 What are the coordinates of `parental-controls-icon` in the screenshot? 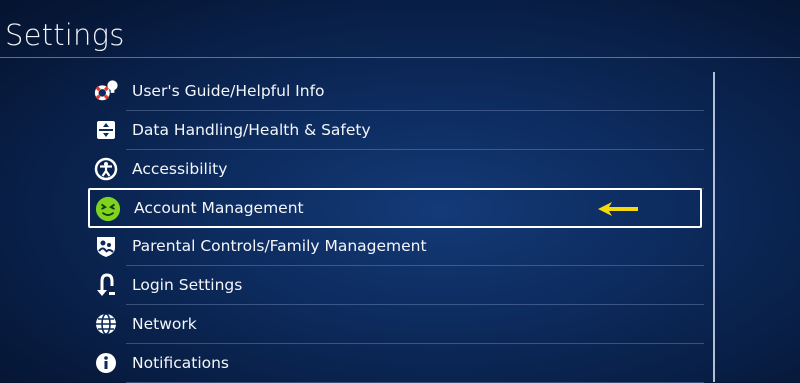 It's located at (106, 246).